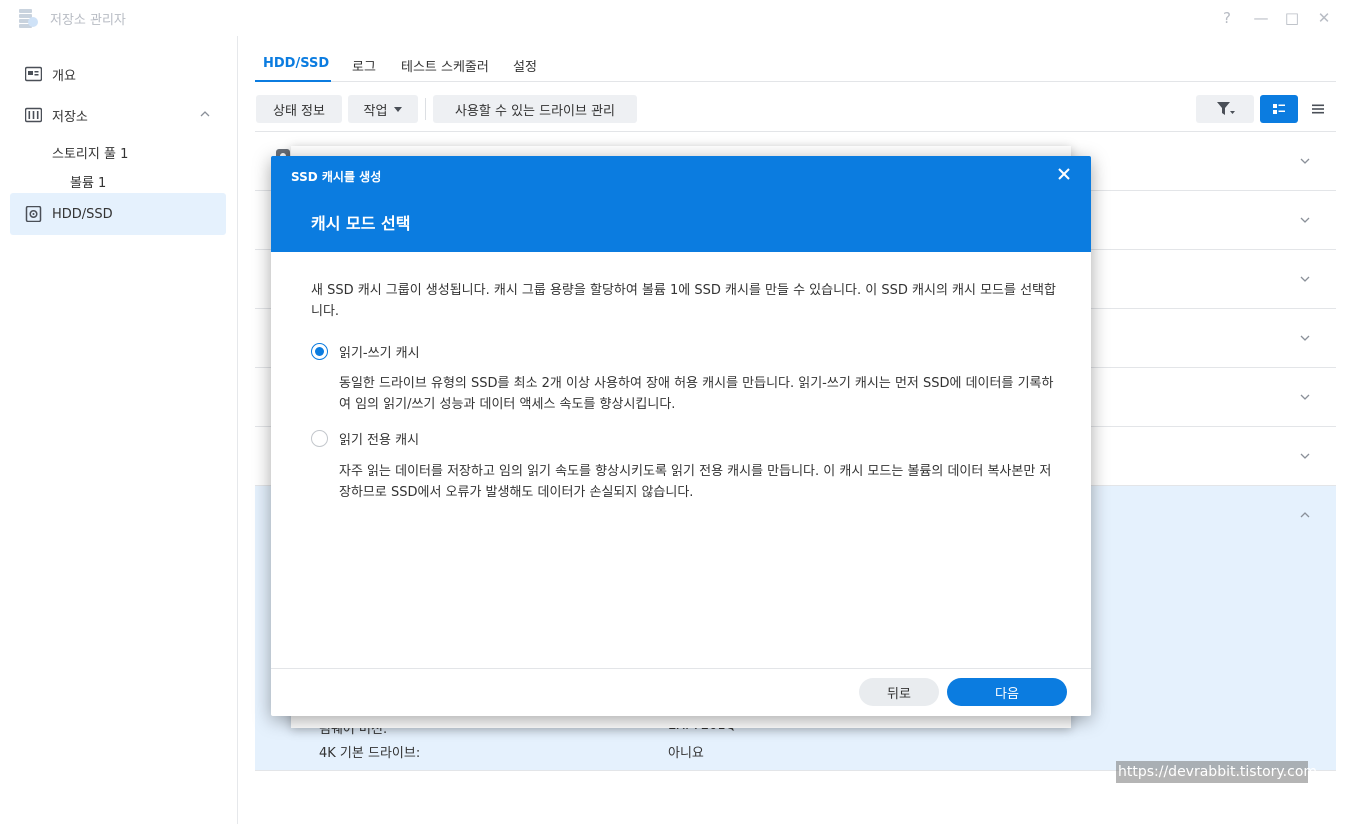 The width and height of the screenshot is (1348, 824). What do you see at coordinates (899, 692) in the screenshot?
I see `back-button: 뒤로` at bounding box center [899, 692].